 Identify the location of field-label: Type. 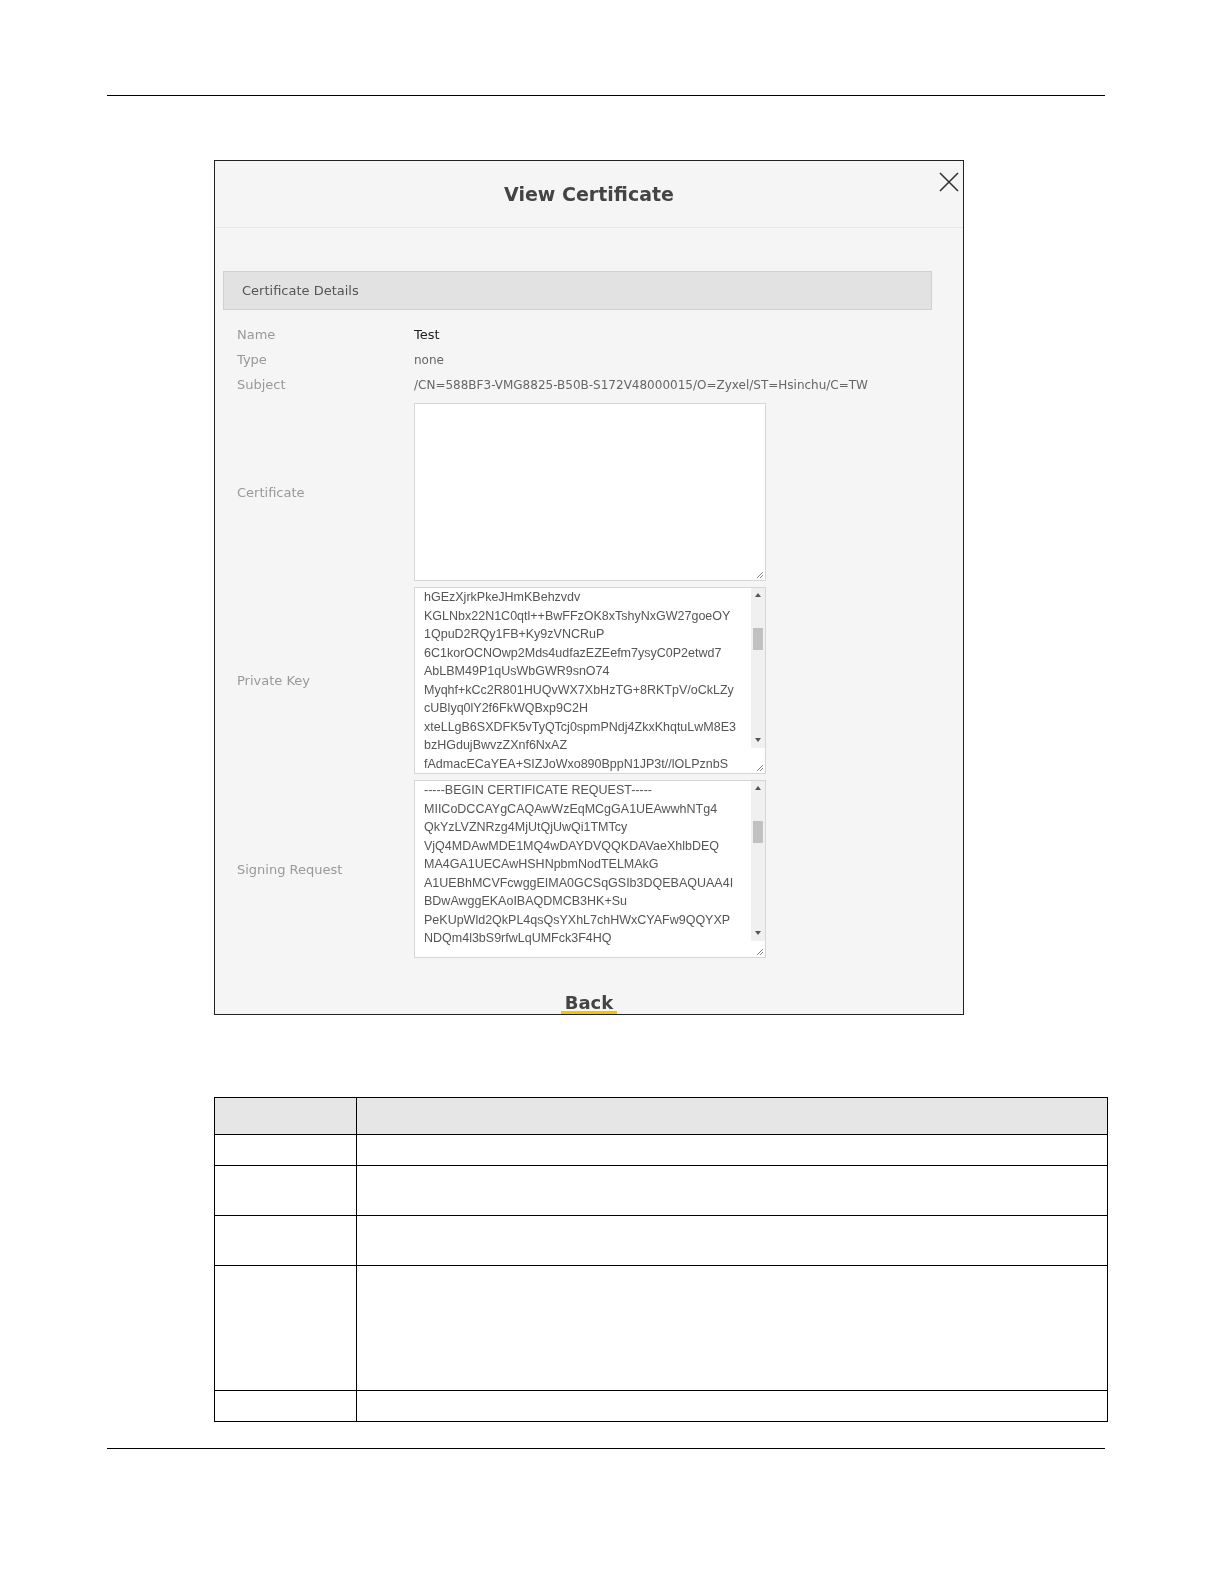
(252, 359).